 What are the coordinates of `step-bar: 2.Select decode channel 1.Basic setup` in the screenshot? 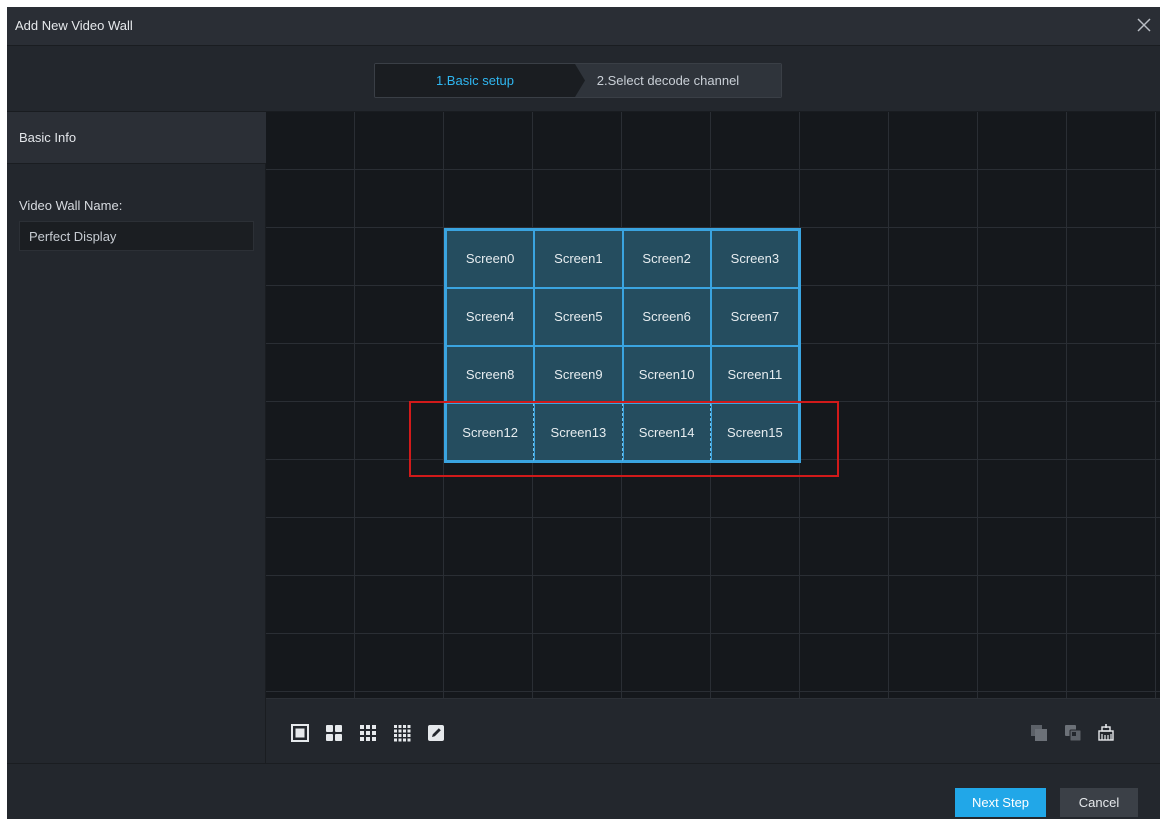 It's located at (583, 79).